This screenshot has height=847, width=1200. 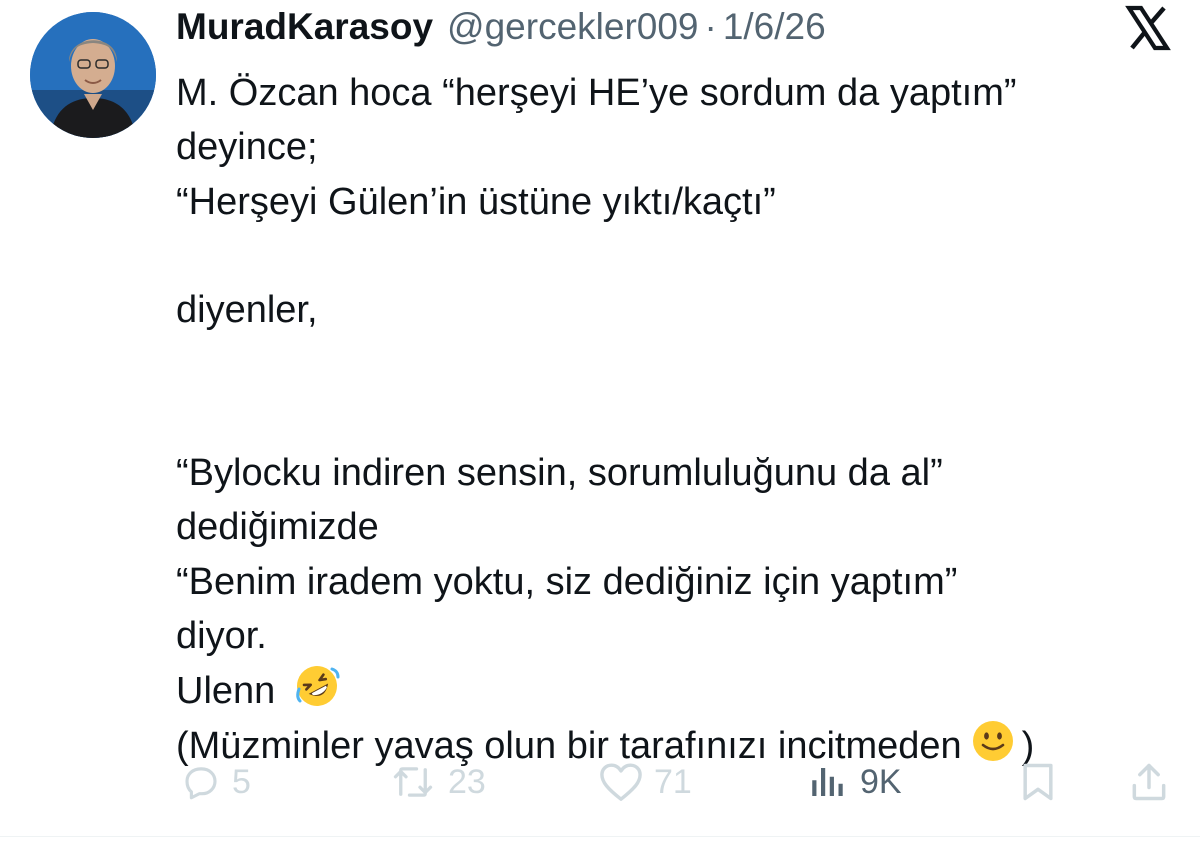 I want to click on views-button: 9K, so click(x=854, y=782).